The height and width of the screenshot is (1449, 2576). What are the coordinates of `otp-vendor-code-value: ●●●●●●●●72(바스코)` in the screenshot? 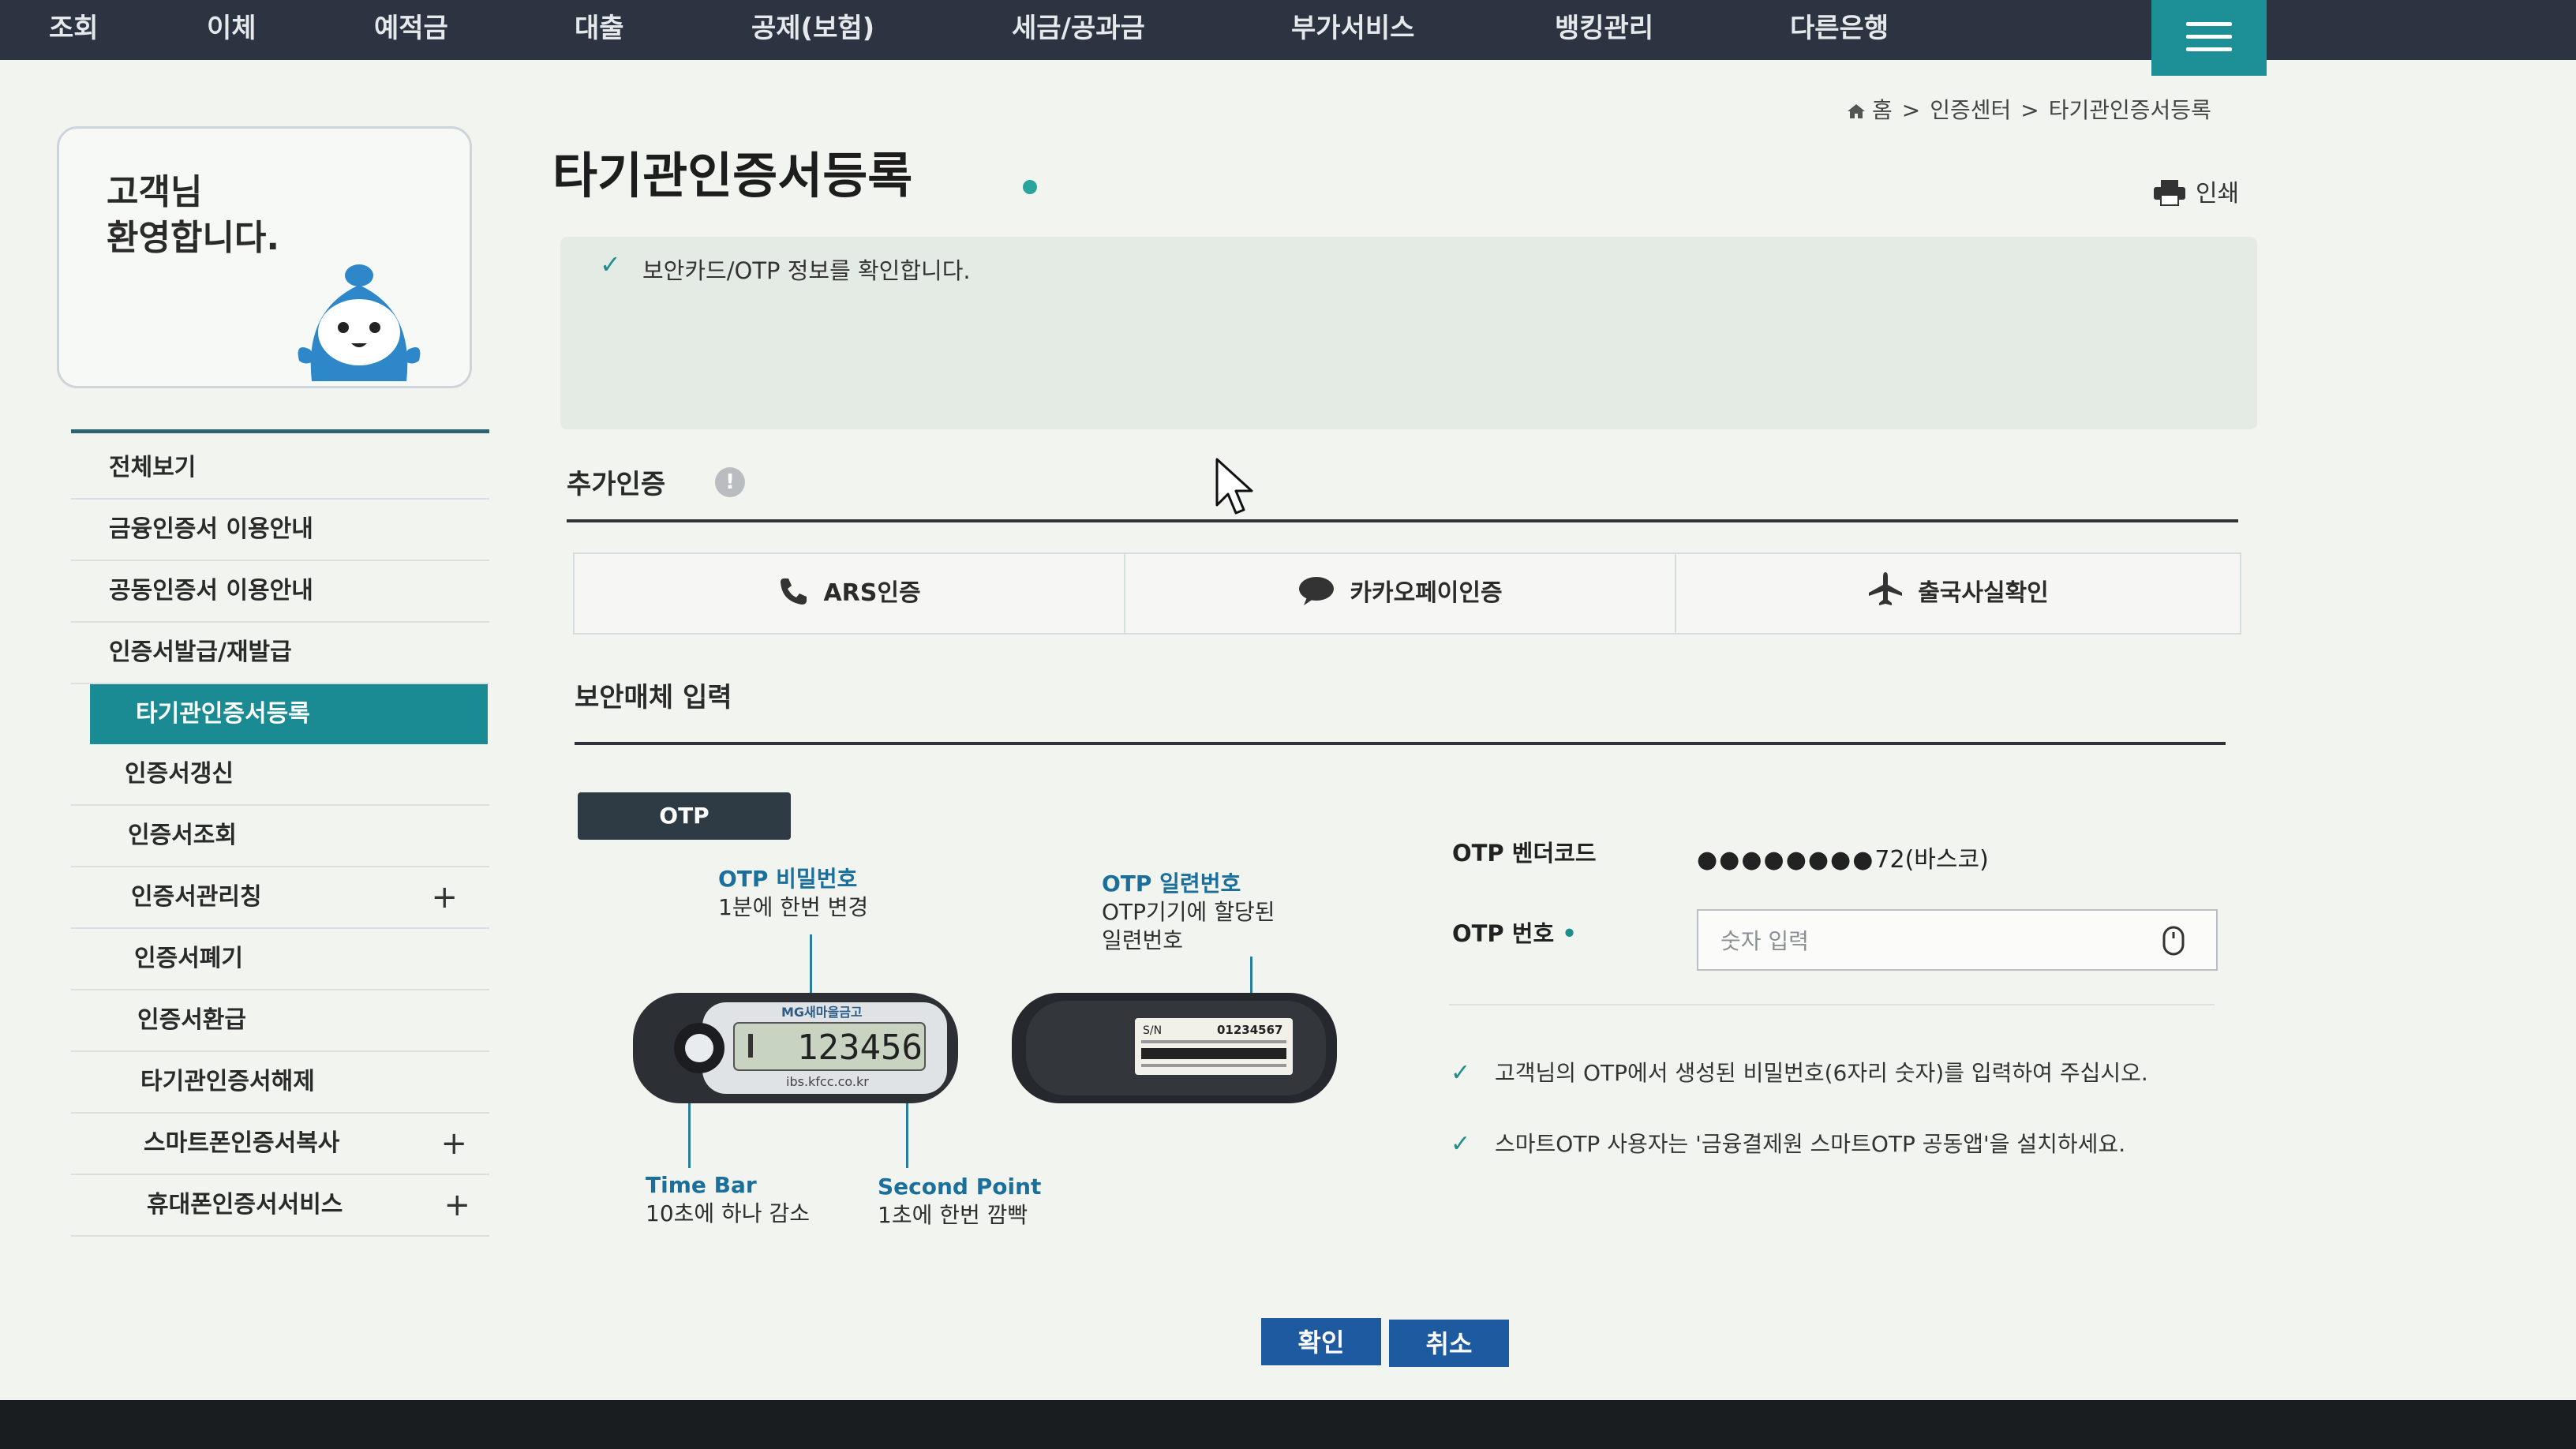 It's located at (1843, 857).